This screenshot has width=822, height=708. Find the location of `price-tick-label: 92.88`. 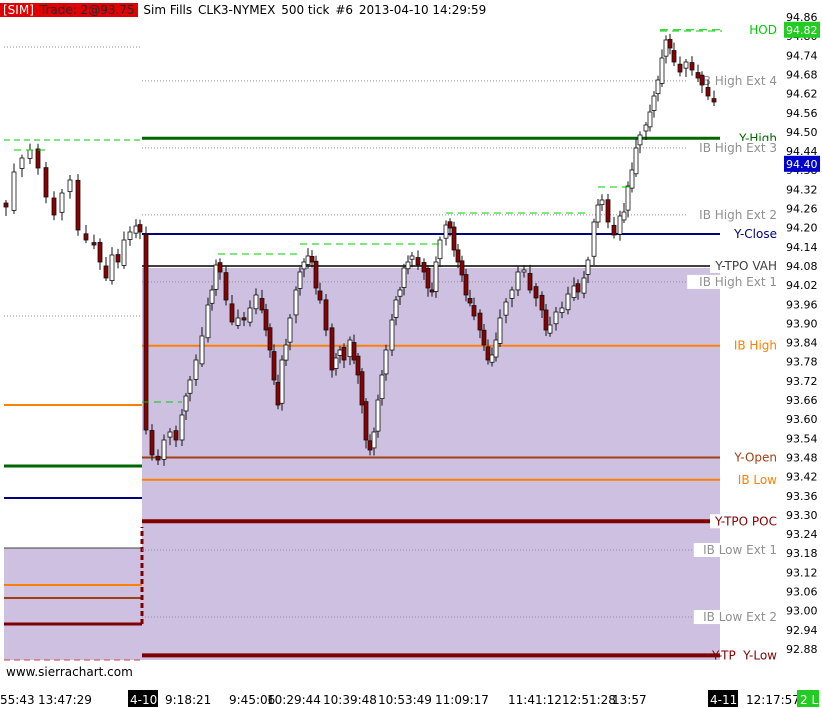

price-tick-label: 92.88 is located at coordinates (802, 649).